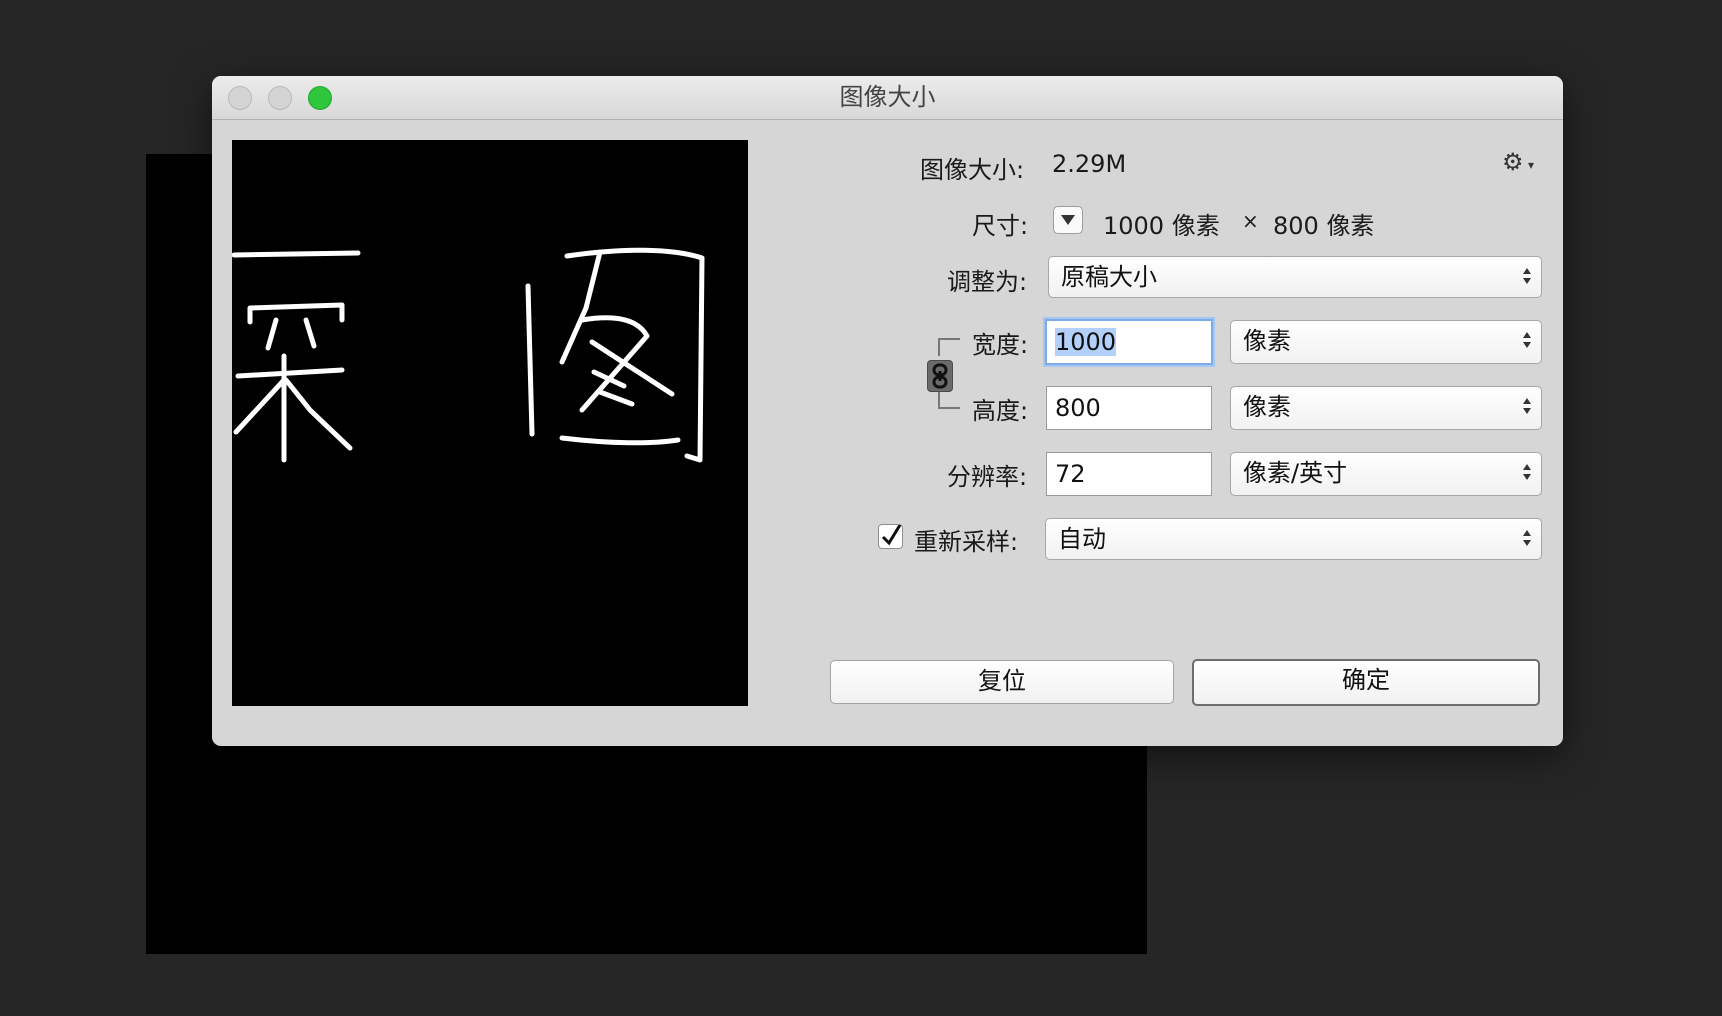 The height and width of the screenshot is (1016, 1722). What do you see at coordinates (1000, 345) in the screenshot?
I see `width-label: 宽度:` at bounding box center [1000, 345].